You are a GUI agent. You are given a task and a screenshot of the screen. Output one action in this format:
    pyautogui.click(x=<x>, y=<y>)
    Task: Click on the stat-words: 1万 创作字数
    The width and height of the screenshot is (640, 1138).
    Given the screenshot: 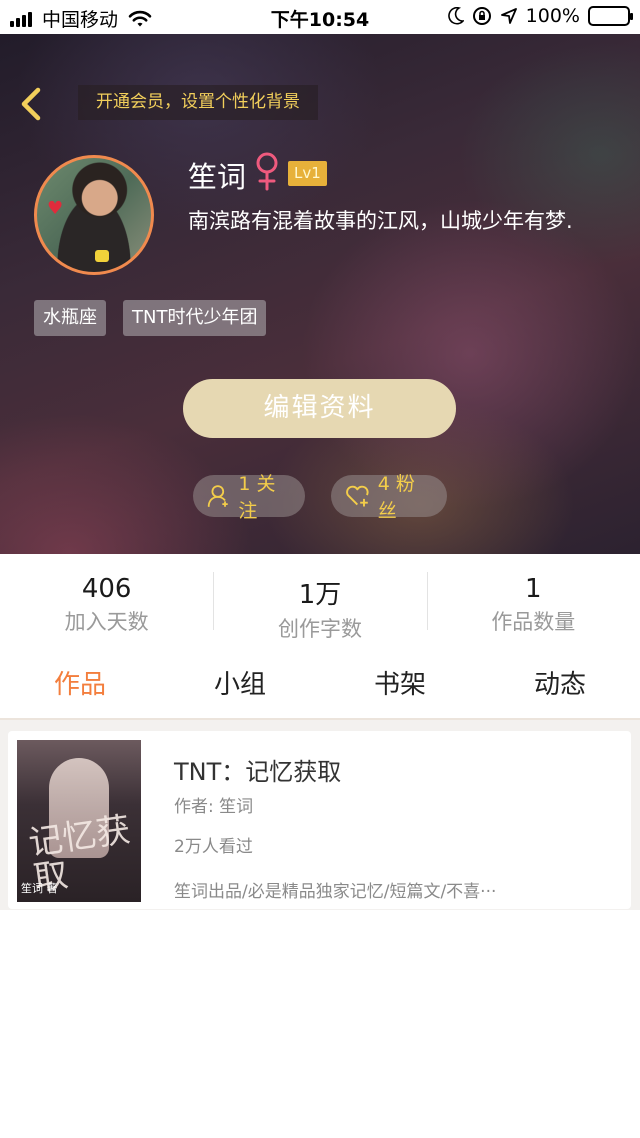 What is the action you would take?
    pyautogui.click(x=319, y=597)
    